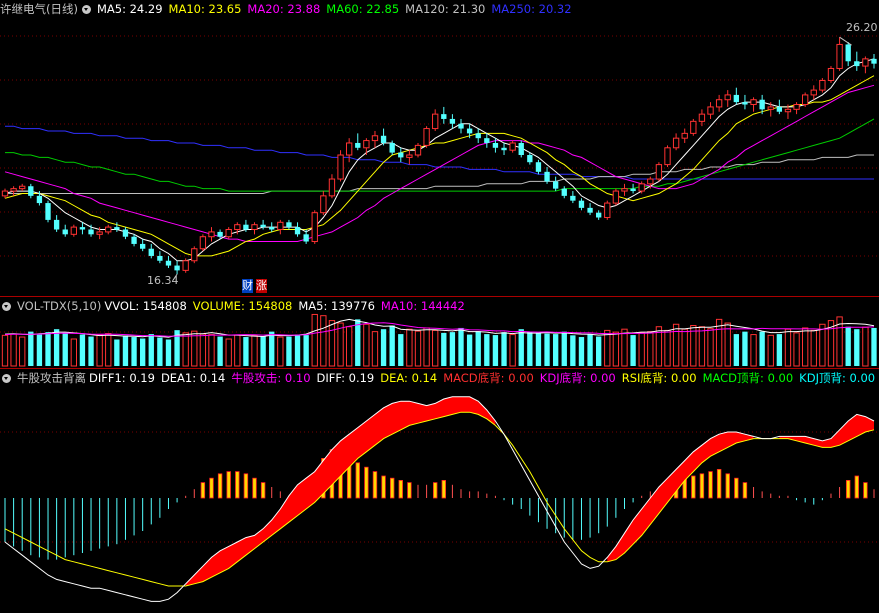 This screenshot has width=879, height=613. I want to click on bull-attack-ribbon, so click(826, 431).